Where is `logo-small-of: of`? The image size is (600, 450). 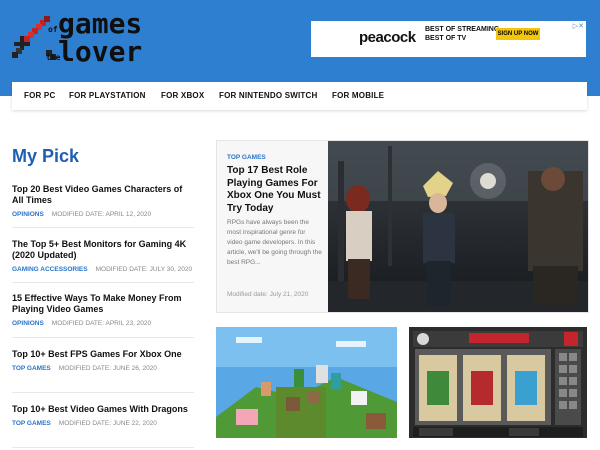 logo-small-of: of is located at coordinates (53, 29).